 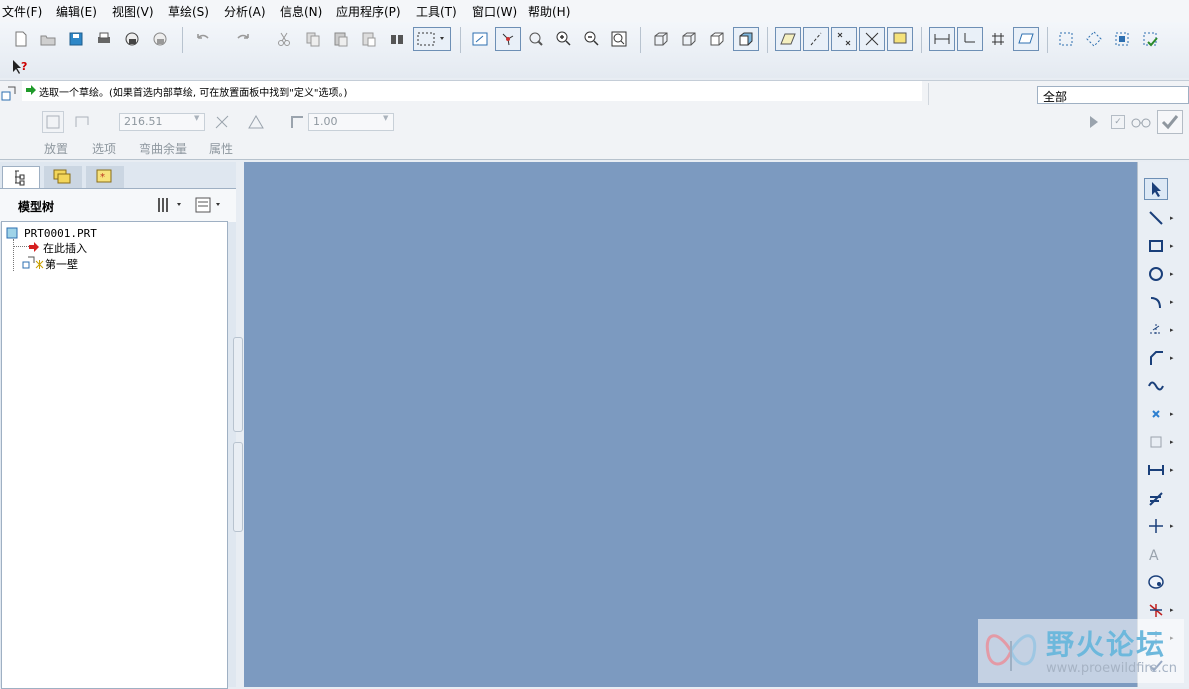 I want to click on open-folder-icon, so click(x=48, y=39).